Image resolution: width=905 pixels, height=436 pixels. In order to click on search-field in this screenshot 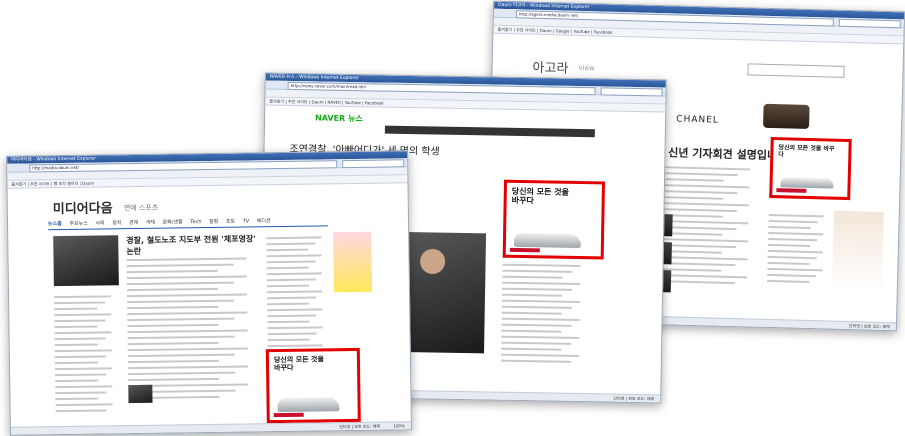, I will do `click(796, 70)`.